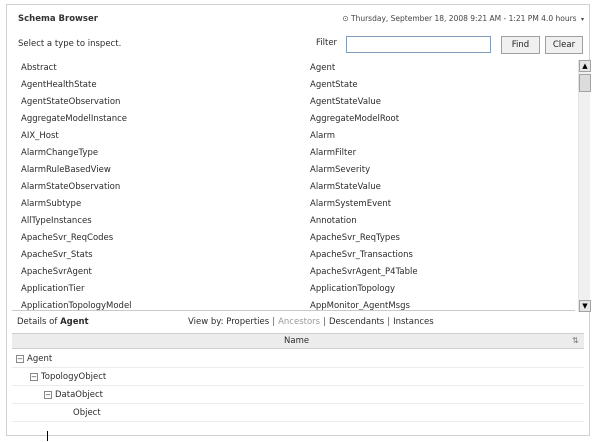 The image size is (596, 442). I want to click on type-item: AggregateModelRoot, so click(364, 119).